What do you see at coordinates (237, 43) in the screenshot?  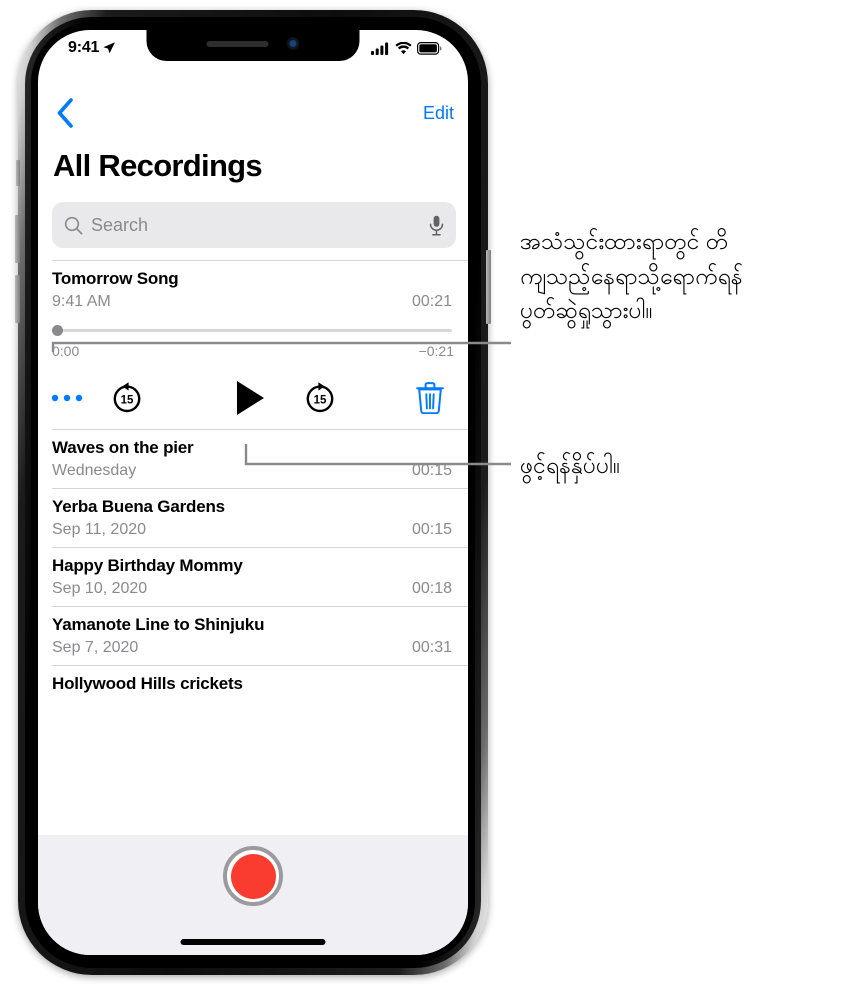 I see `earpiece-speaker` at bounding box center [237, 43].